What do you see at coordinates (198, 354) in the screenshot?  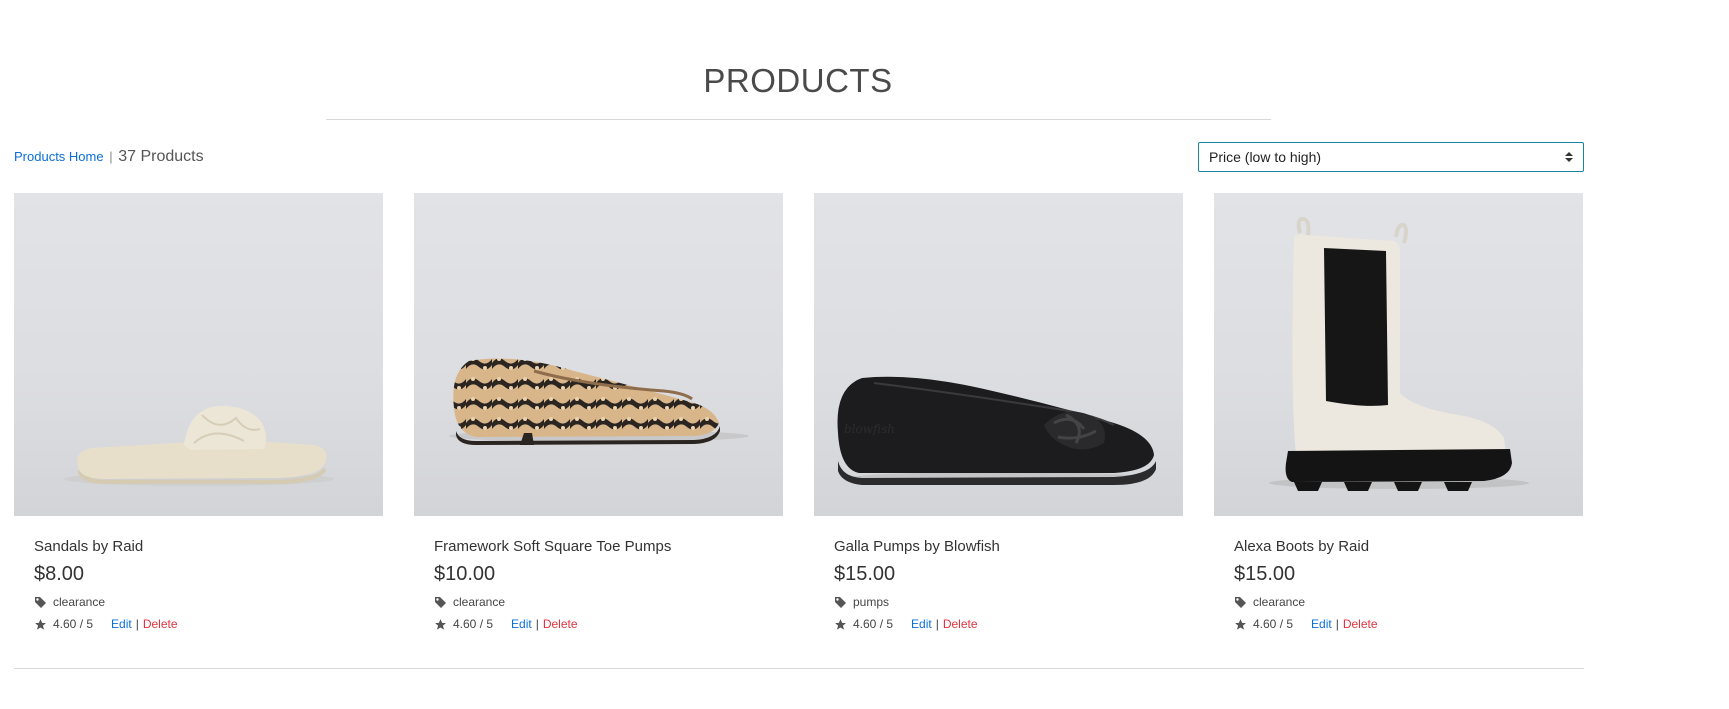 I see `sandal-image` at bounding box center [198, 354].